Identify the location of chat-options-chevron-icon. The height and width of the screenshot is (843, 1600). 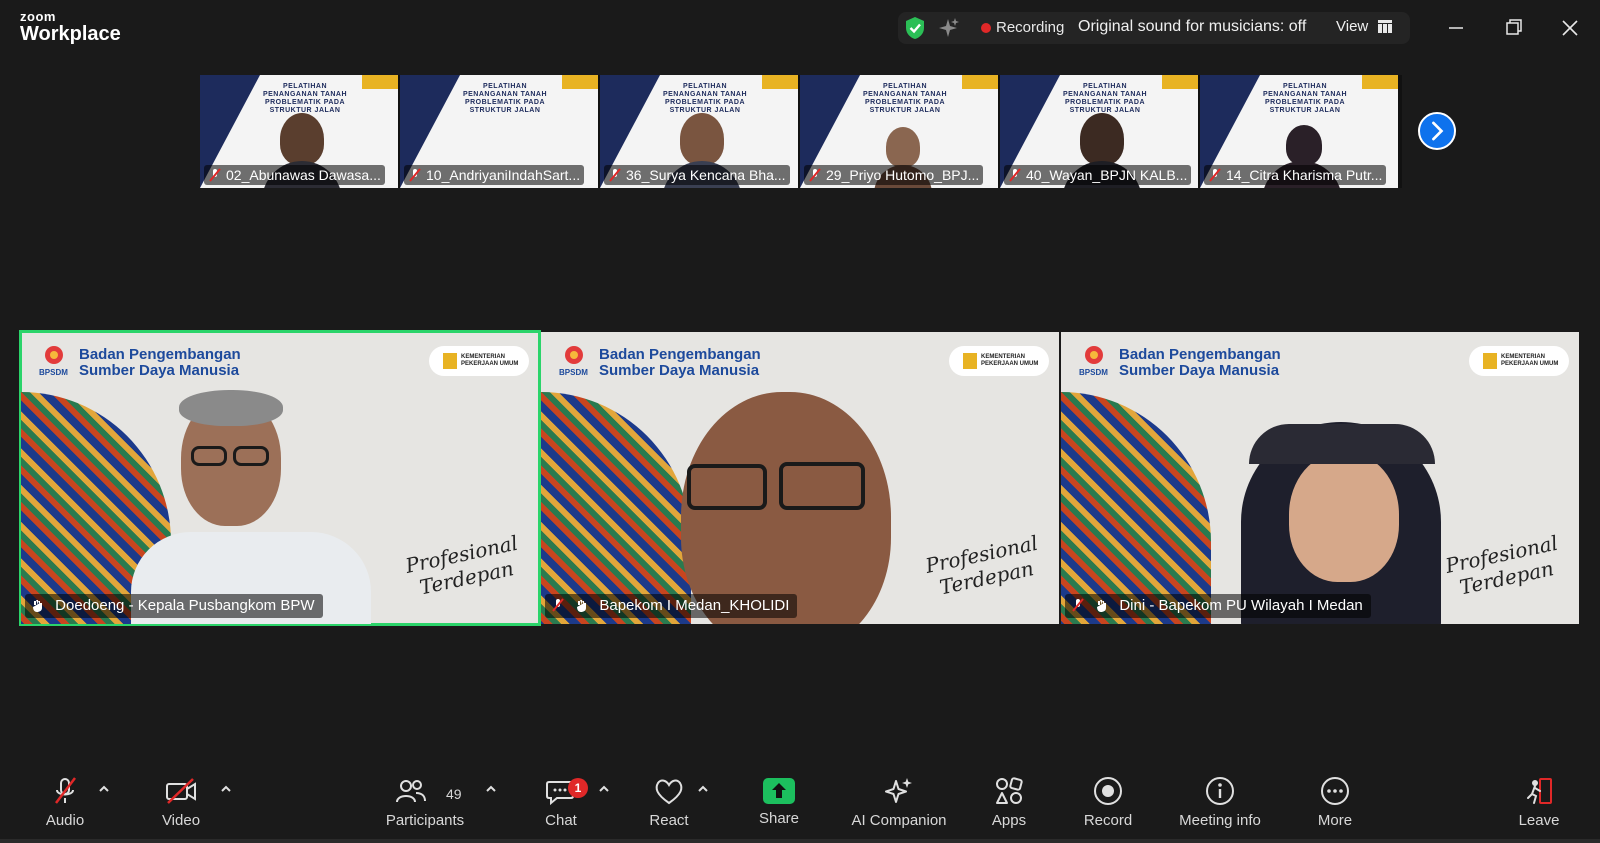
(604, 789).